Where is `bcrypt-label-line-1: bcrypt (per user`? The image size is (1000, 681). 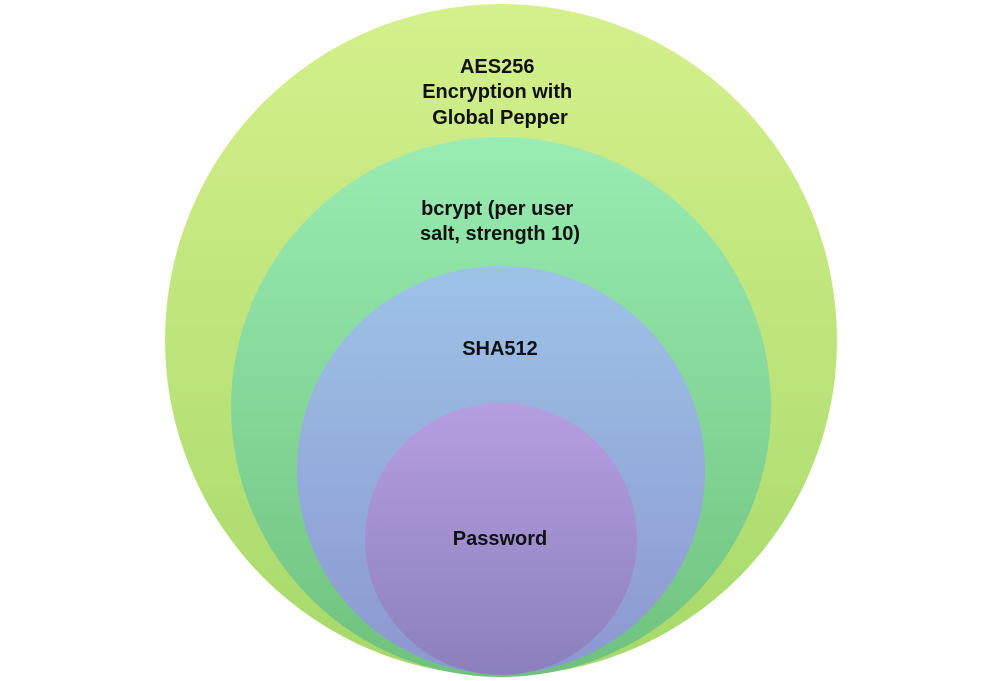 bcrypt-label-line-1: bcrypt (per user is located at coordinates (497, 209).